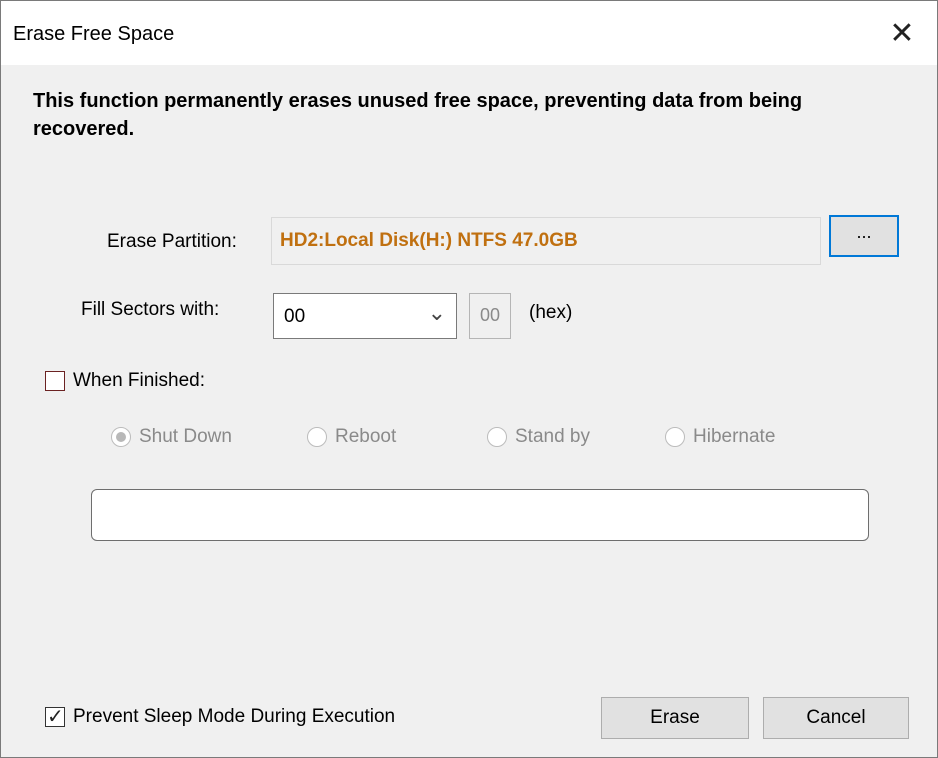 Image resolution: width=938 pixels, height=758 pixels. I want to click on close-icon: ✕, so click(902, 33).